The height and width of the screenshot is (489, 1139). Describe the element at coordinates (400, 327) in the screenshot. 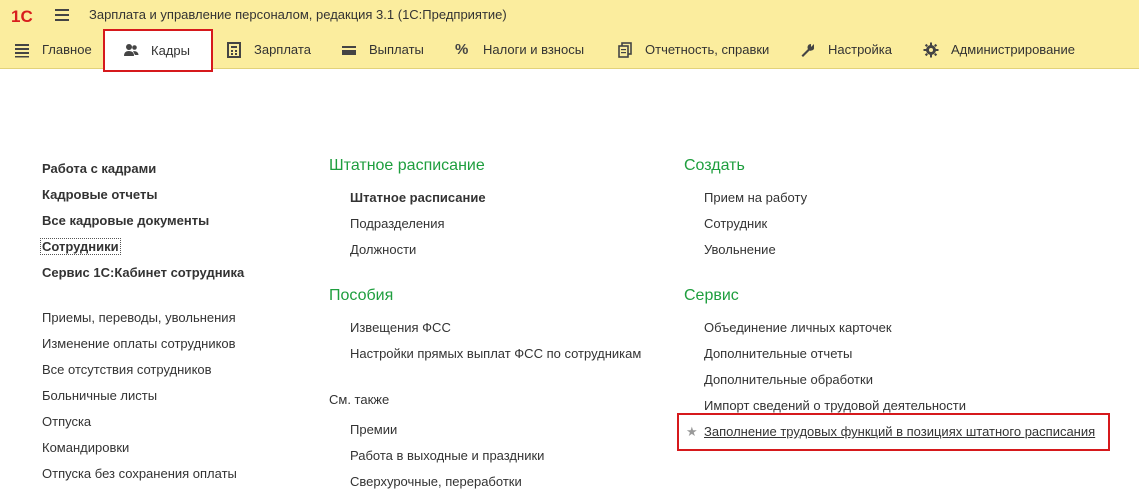

I see `link-fss-notices: Извещения ФСС` at that location.